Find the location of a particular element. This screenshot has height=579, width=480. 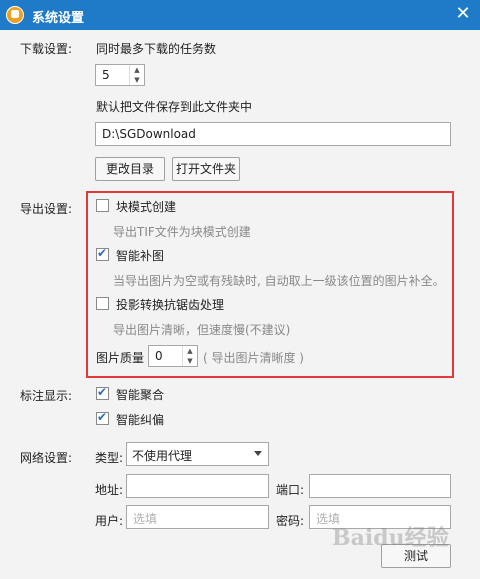

quality-hint: ( 导出图片清晰度 ) is located at coordinates (253, 358).